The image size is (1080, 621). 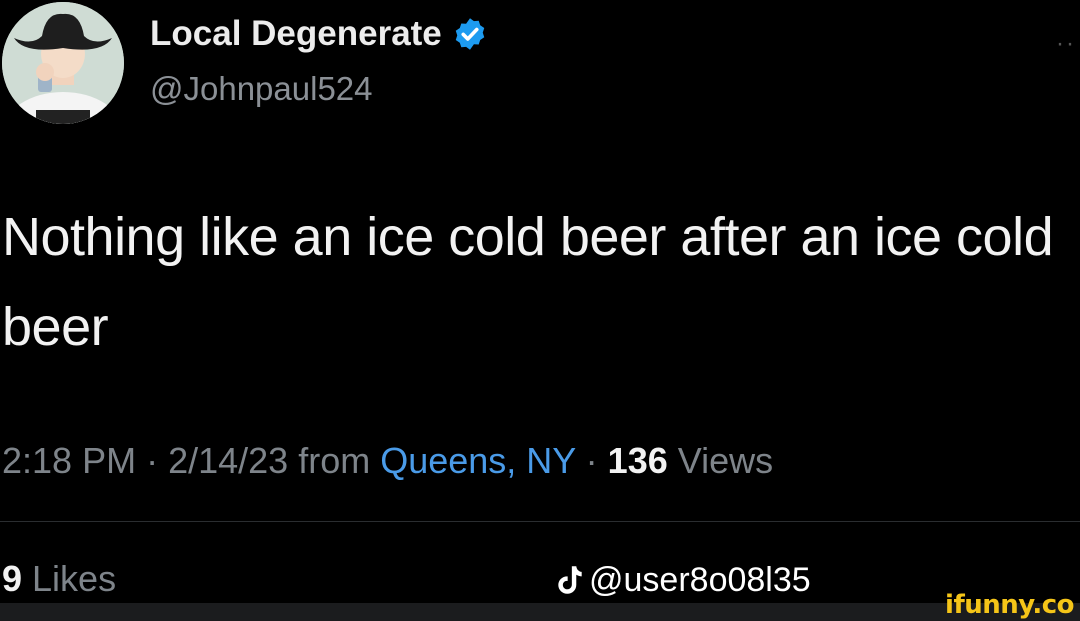 I want to click on author-handle: @Johnpaul524, so click(x=261, y=89).